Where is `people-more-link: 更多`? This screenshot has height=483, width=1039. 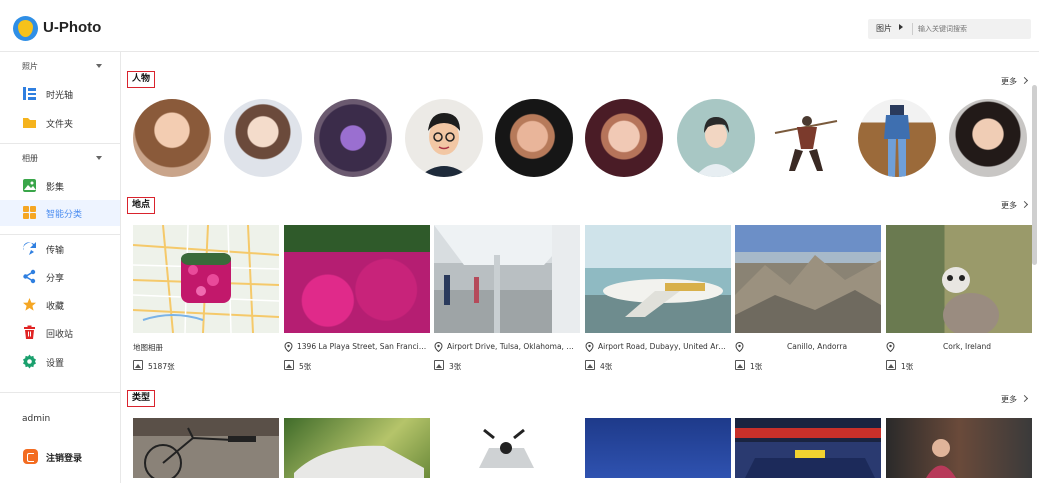 people-more-link: 更多 is located at coordinates (1015, 81).